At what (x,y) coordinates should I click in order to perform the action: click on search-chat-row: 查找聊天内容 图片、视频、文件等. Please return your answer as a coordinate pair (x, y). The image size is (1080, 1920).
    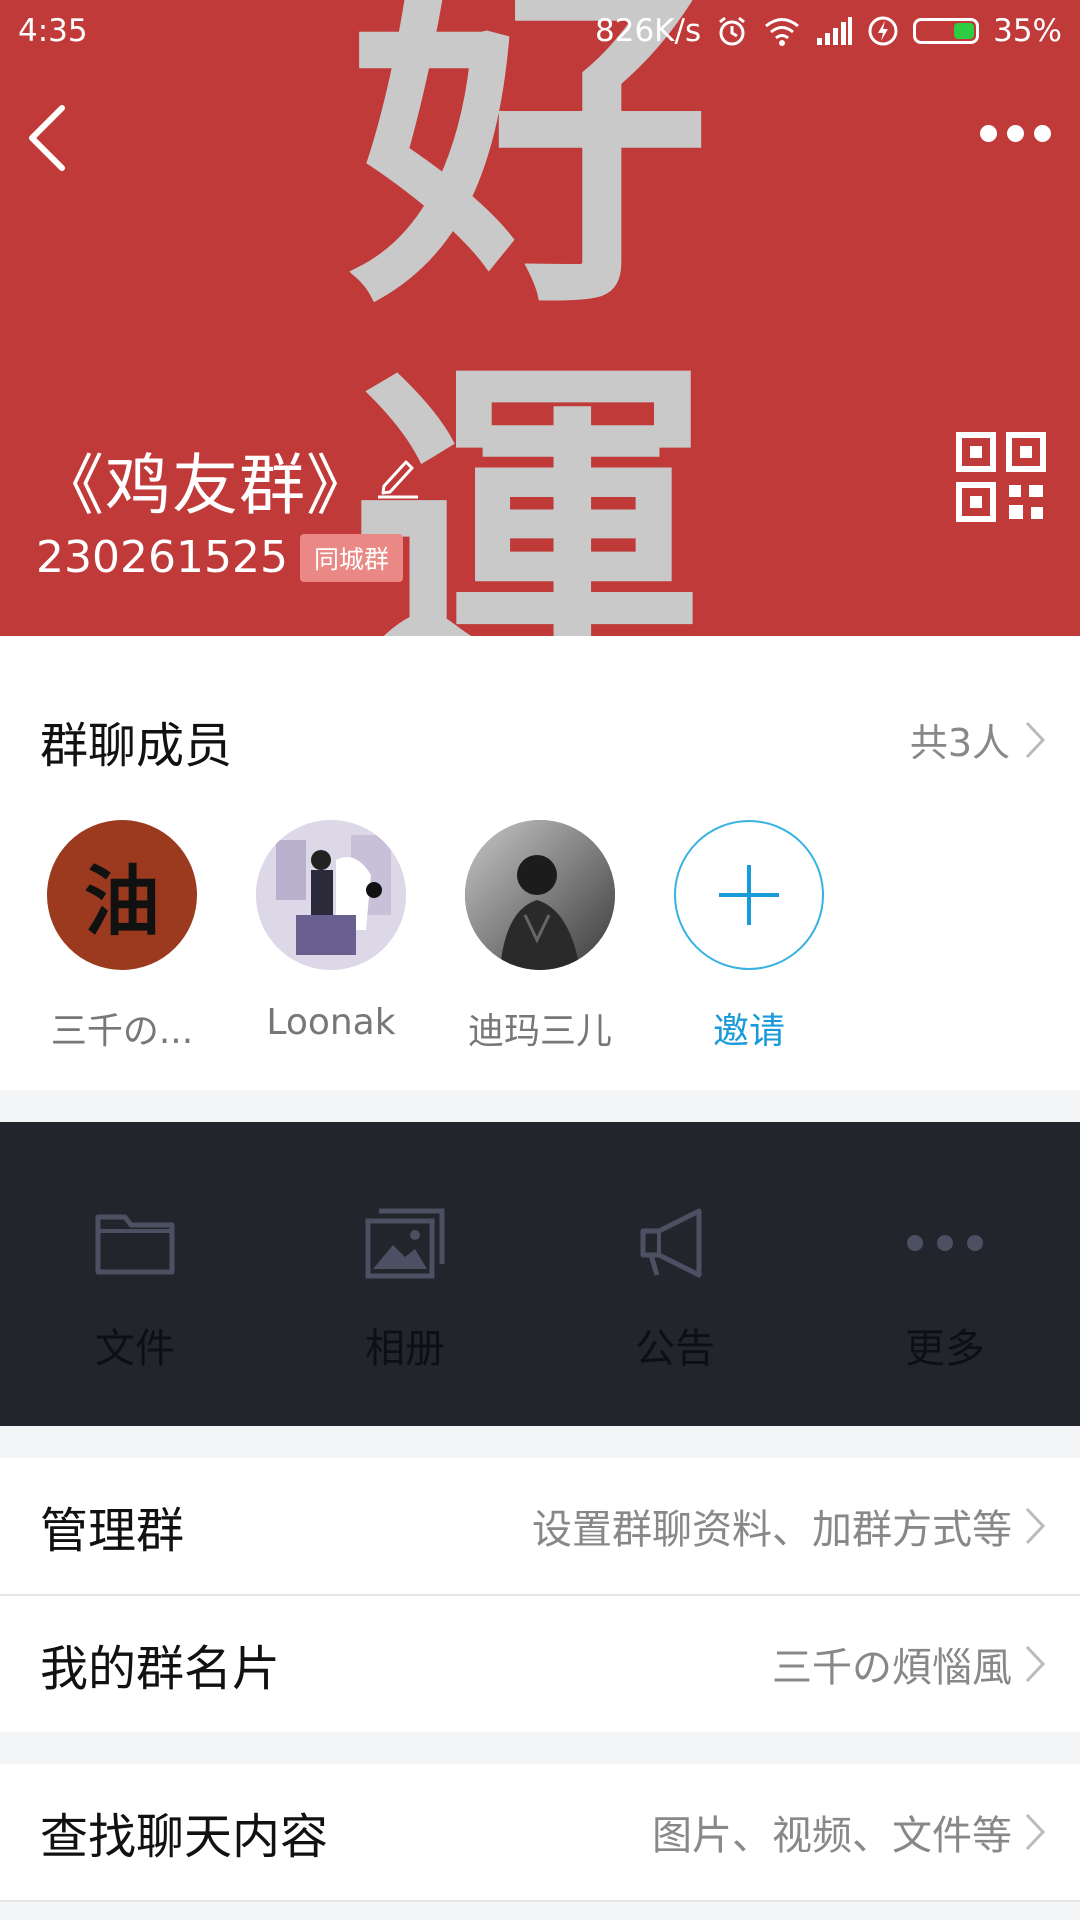
    Looking at the image, I should click on (540, 1832).